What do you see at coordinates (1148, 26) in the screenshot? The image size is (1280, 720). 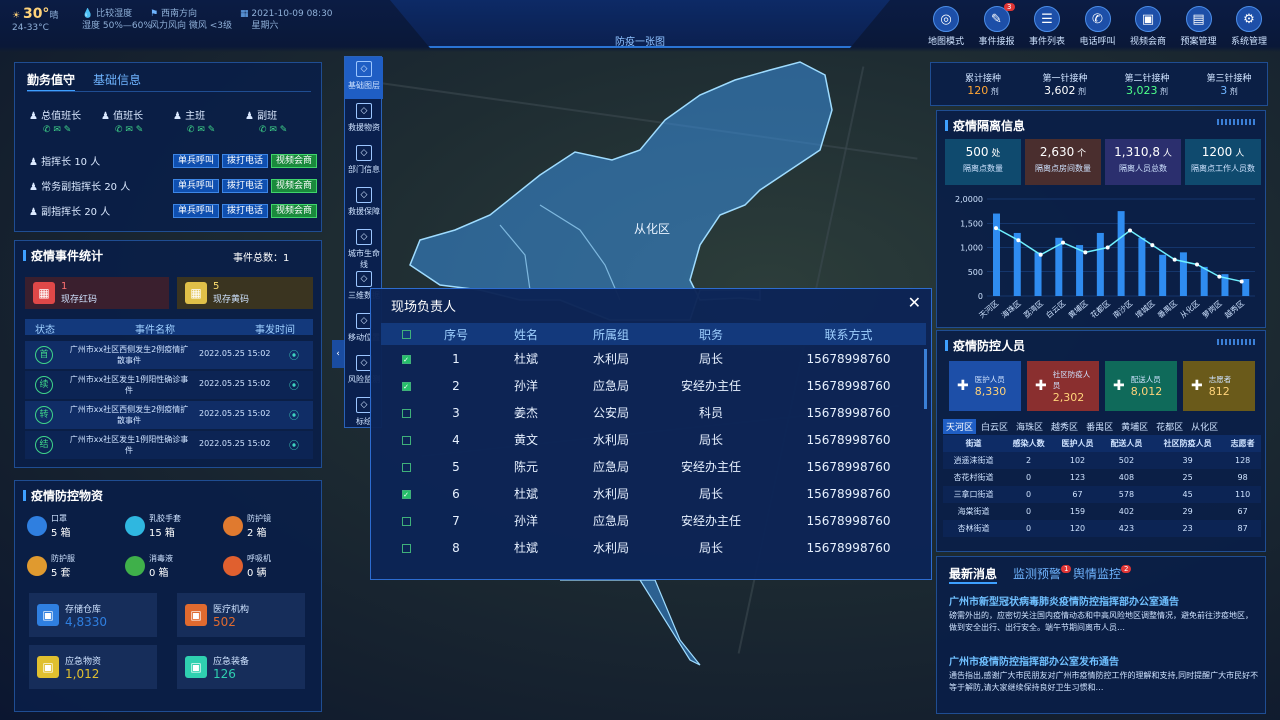 I see `nav-video: ▣ 视频会商` at bounding box center [1148, 26].